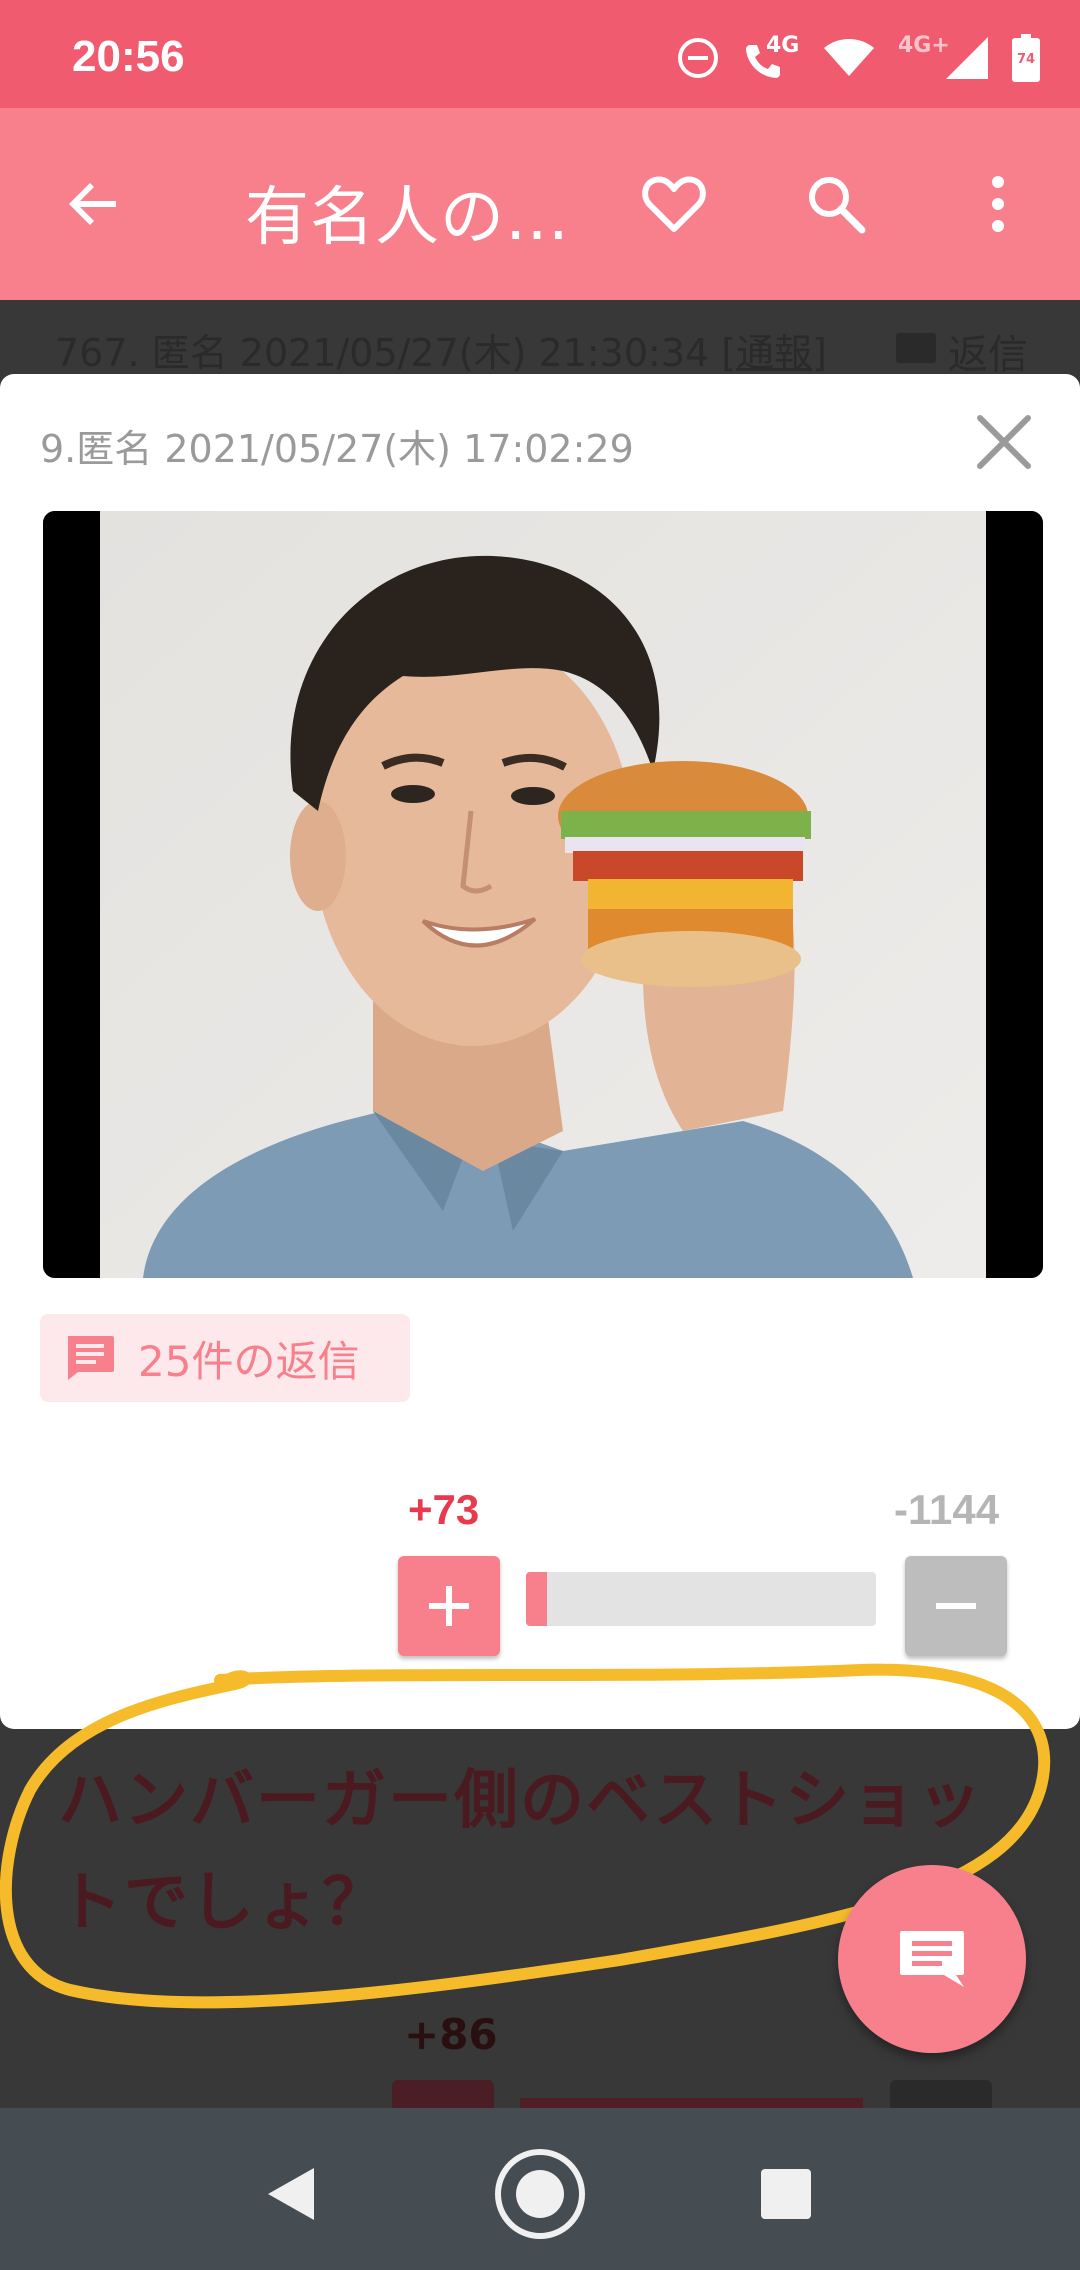 The width and height of the screenshot is (1080, 2270). I want to click on search-button, so click(836, 204).